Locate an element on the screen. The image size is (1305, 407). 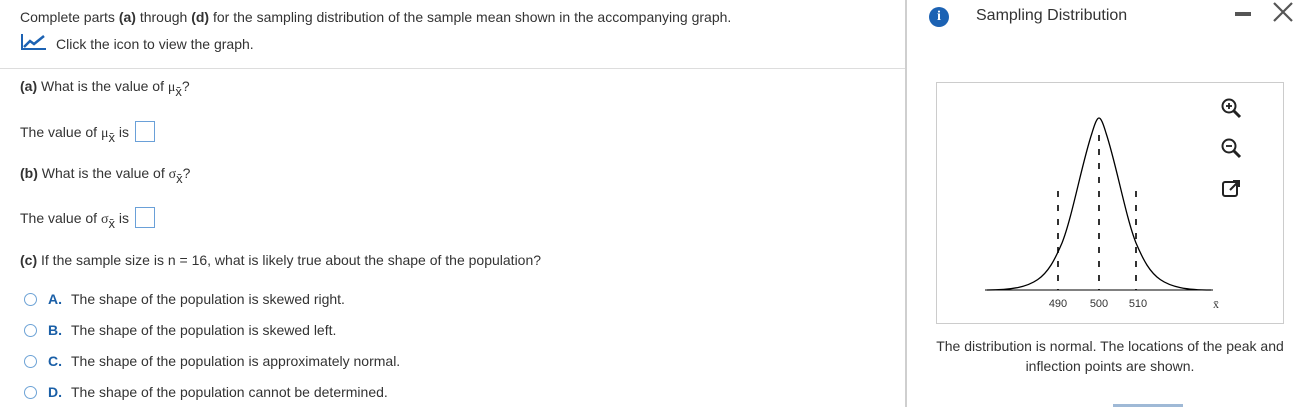
tick-label-490: 490 is located at coordinates (1058, 304).